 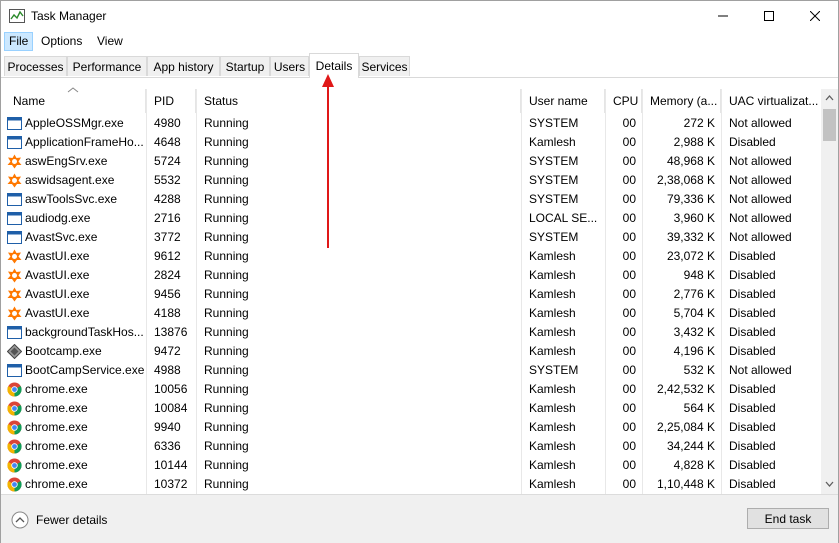 I want to click on chevron-up-circle-icon, so click(x=20, y=520).